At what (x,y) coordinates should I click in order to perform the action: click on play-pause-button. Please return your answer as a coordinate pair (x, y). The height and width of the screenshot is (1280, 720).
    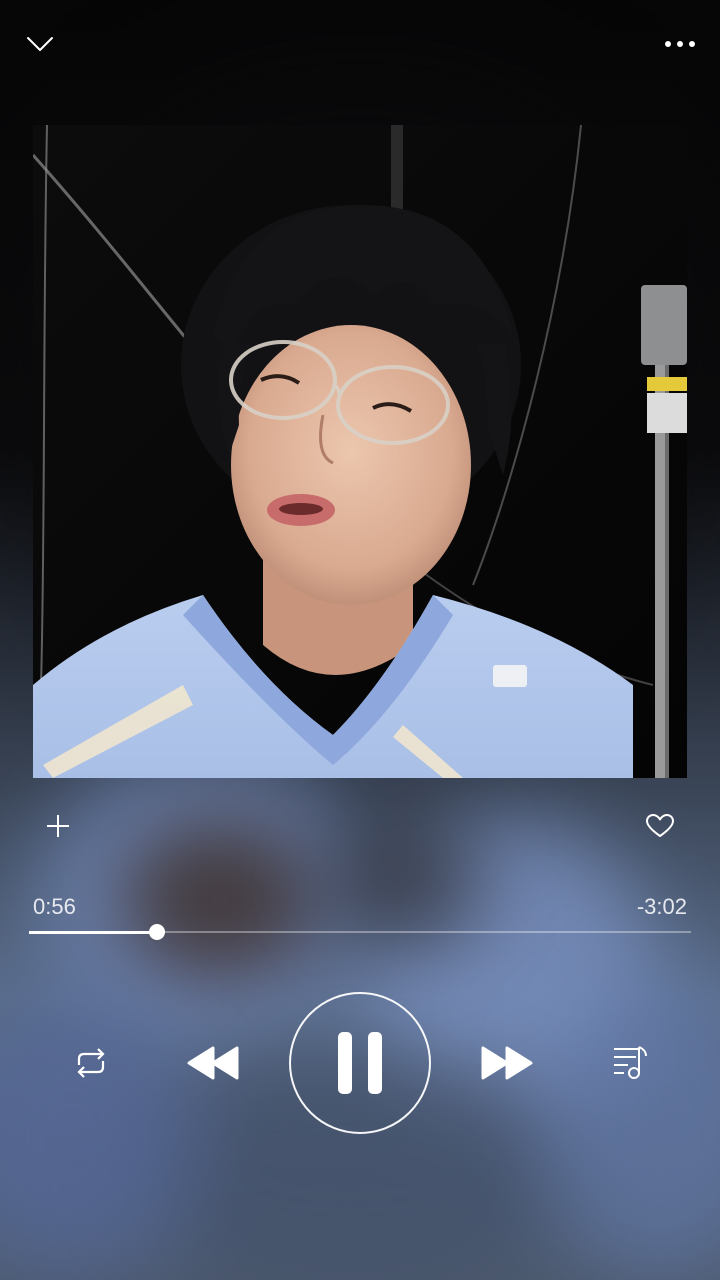
    Looking at the image, I should click on (360, 1063).